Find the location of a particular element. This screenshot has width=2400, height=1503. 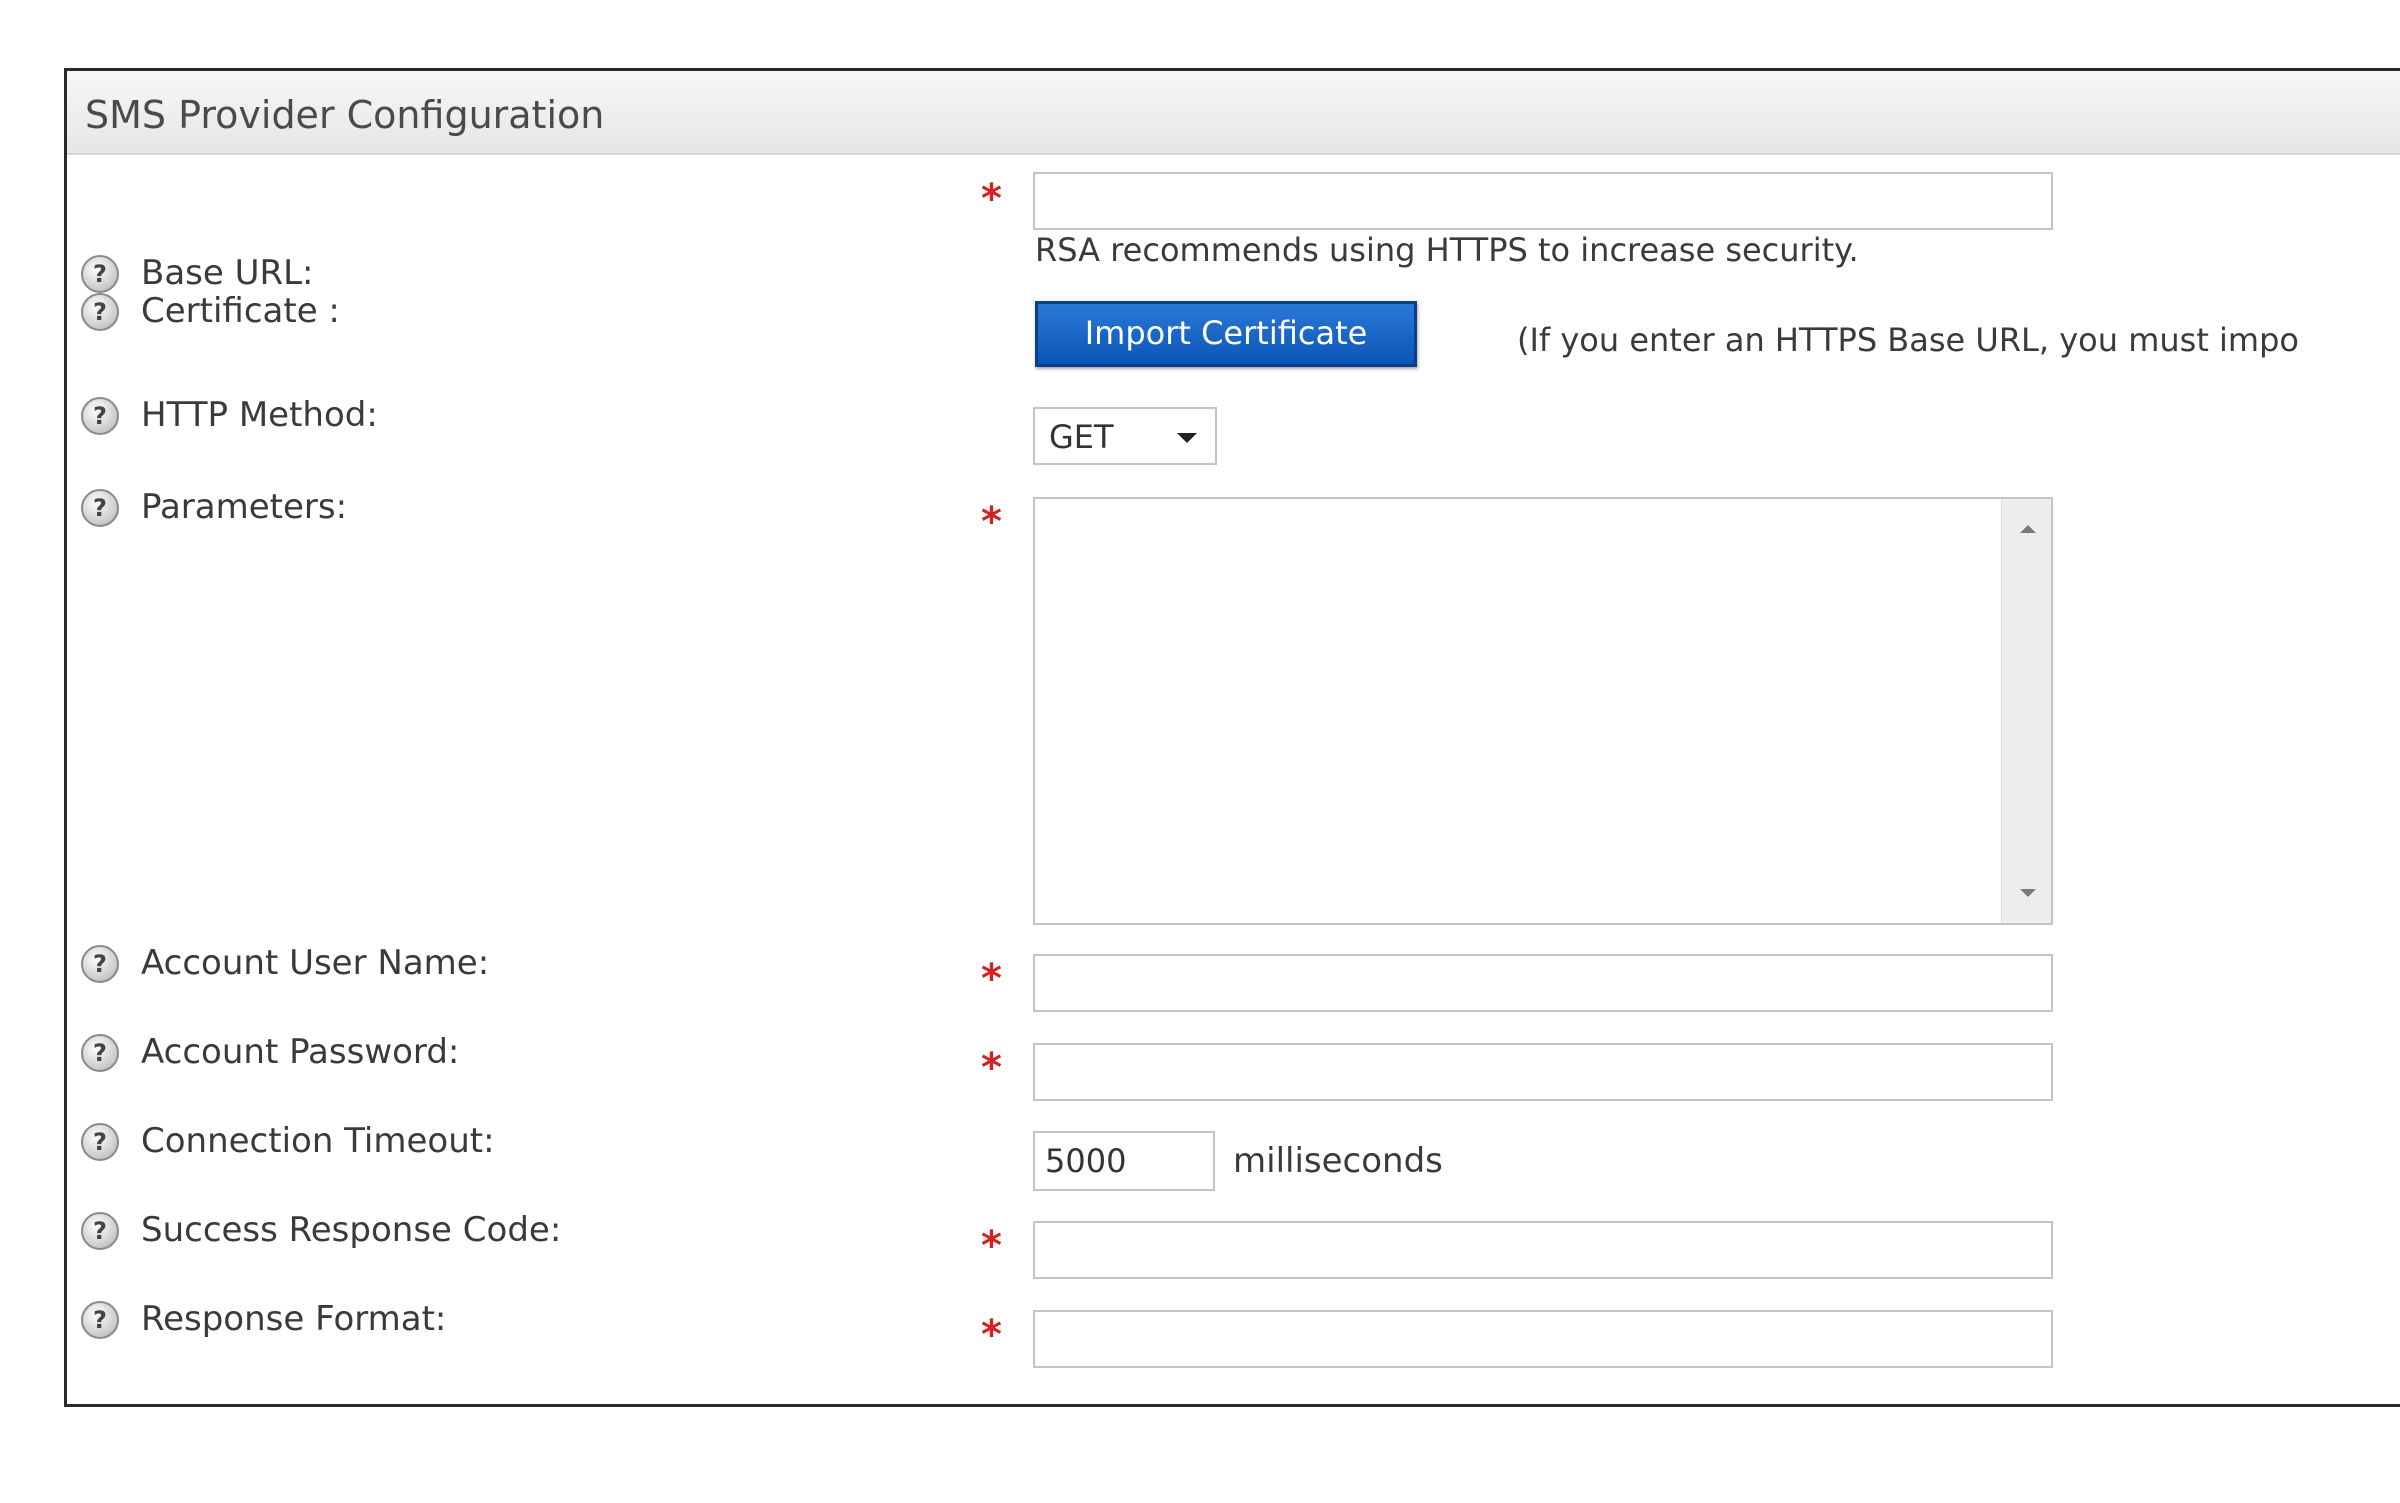

base-url-label: Base URL: is located at coordinates (227, 273).